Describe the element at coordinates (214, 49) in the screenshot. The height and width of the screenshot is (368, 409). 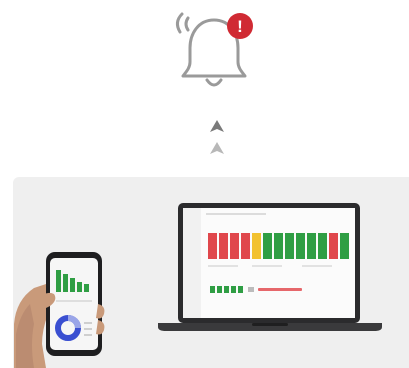
I see `notification-bell-icon: !` at that location.